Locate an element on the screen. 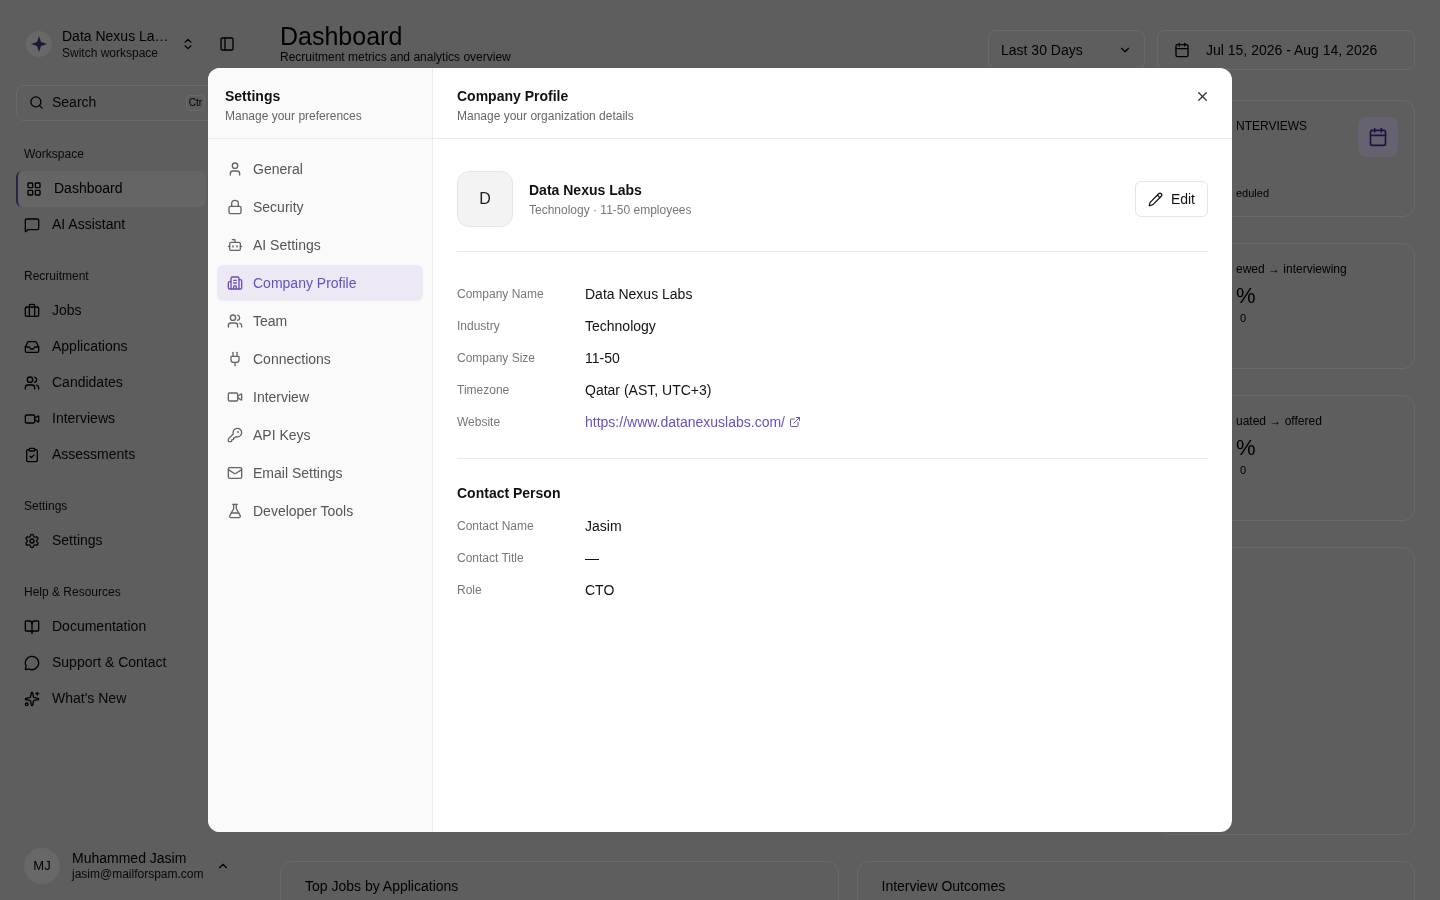 Image resolution: width=1440 pixels, height=900 pixels. dialog-nav-title: Settings is located at coordinates (253, 96).